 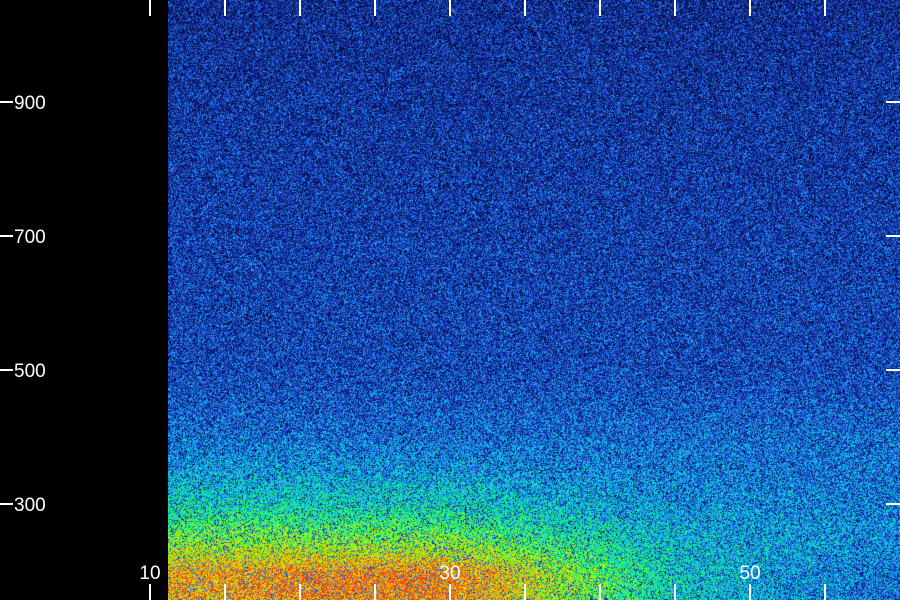 I want to click on y-tick-label-1: 500, so click(x=30, y=371).